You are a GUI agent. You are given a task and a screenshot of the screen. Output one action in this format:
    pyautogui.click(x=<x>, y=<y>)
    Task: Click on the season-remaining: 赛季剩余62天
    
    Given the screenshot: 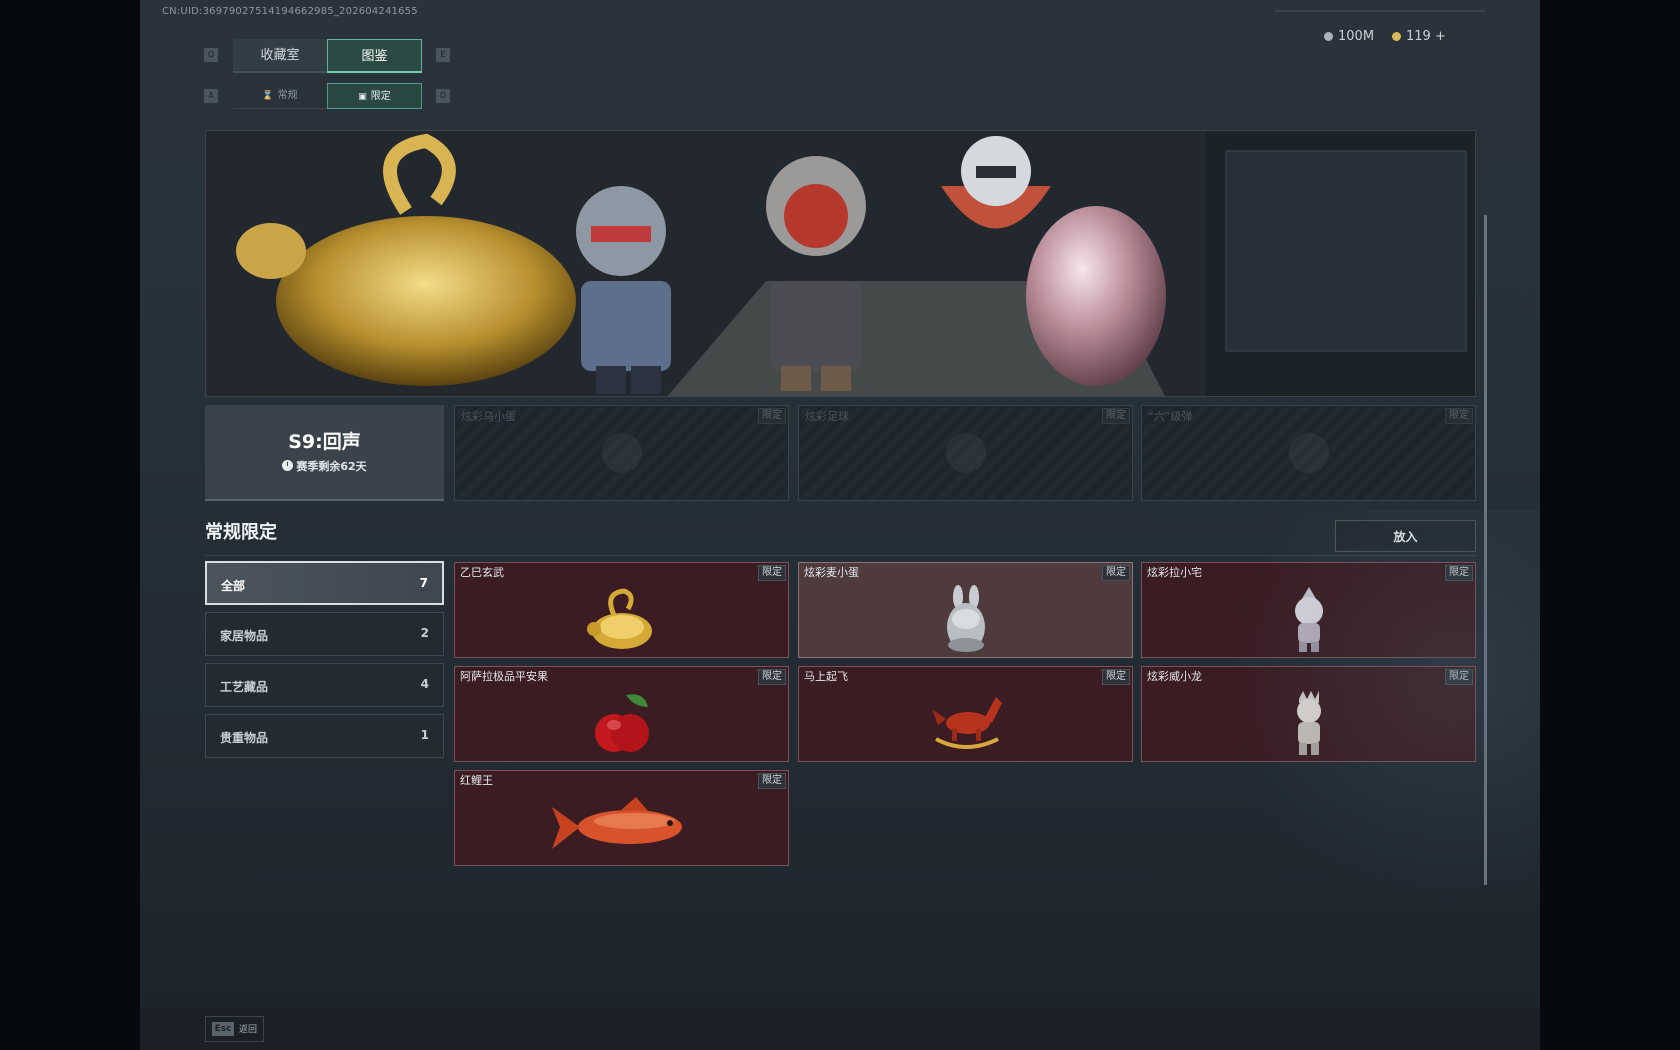 What is the action you would take?
    pyautogui.click(x=324, y=466)
    